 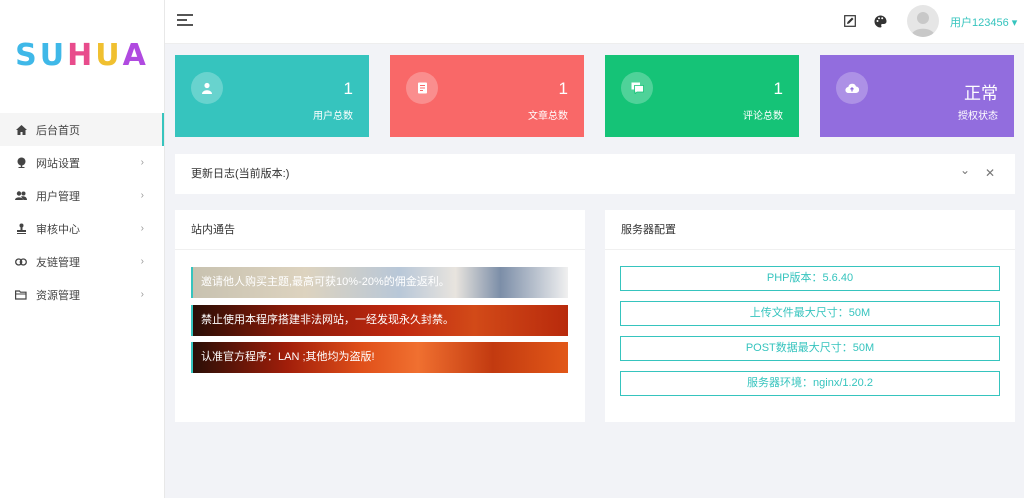 I want to click on server-info-php: PHP版本：5.6.40, so click(x=810, y=278).